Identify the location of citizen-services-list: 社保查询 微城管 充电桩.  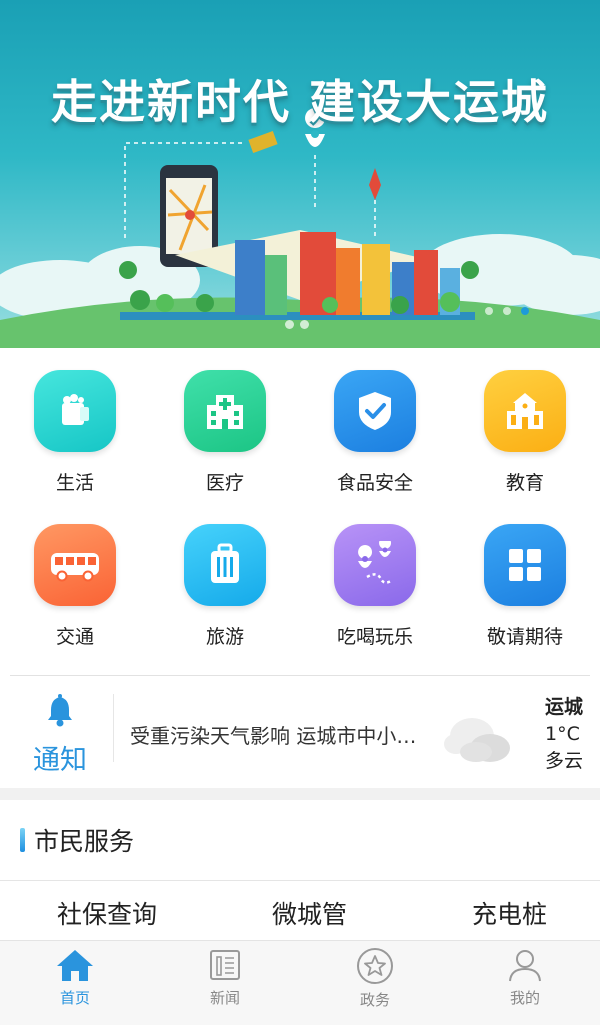
(300, 917).